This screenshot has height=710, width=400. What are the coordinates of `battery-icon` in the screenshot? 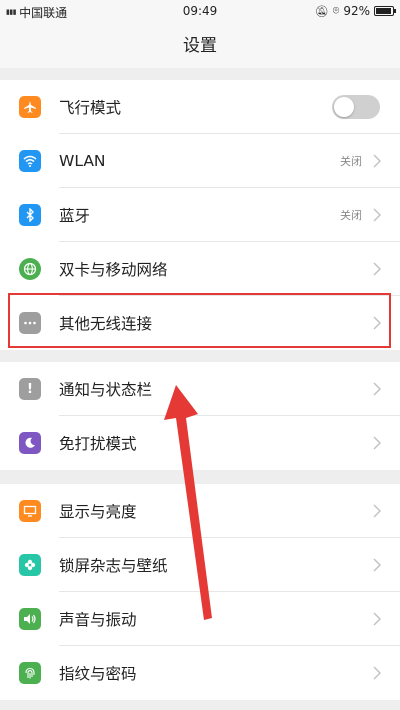 It's located at (385, 11).